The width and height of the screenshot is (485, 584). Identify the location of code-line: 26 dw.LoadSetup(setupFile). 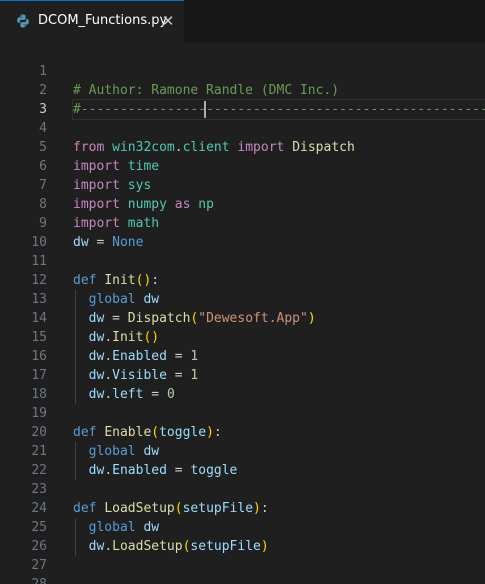
(242, 546).